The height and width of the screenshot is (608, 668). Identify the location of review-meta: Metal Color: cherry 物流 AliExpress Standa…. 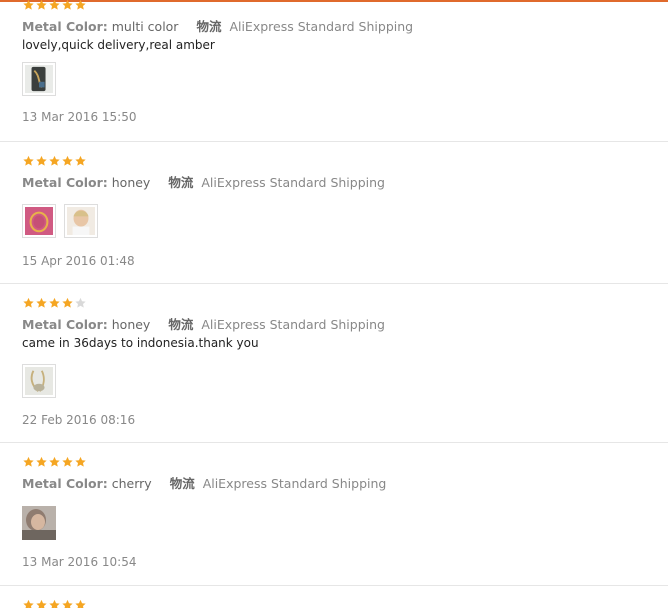
(204, 482).